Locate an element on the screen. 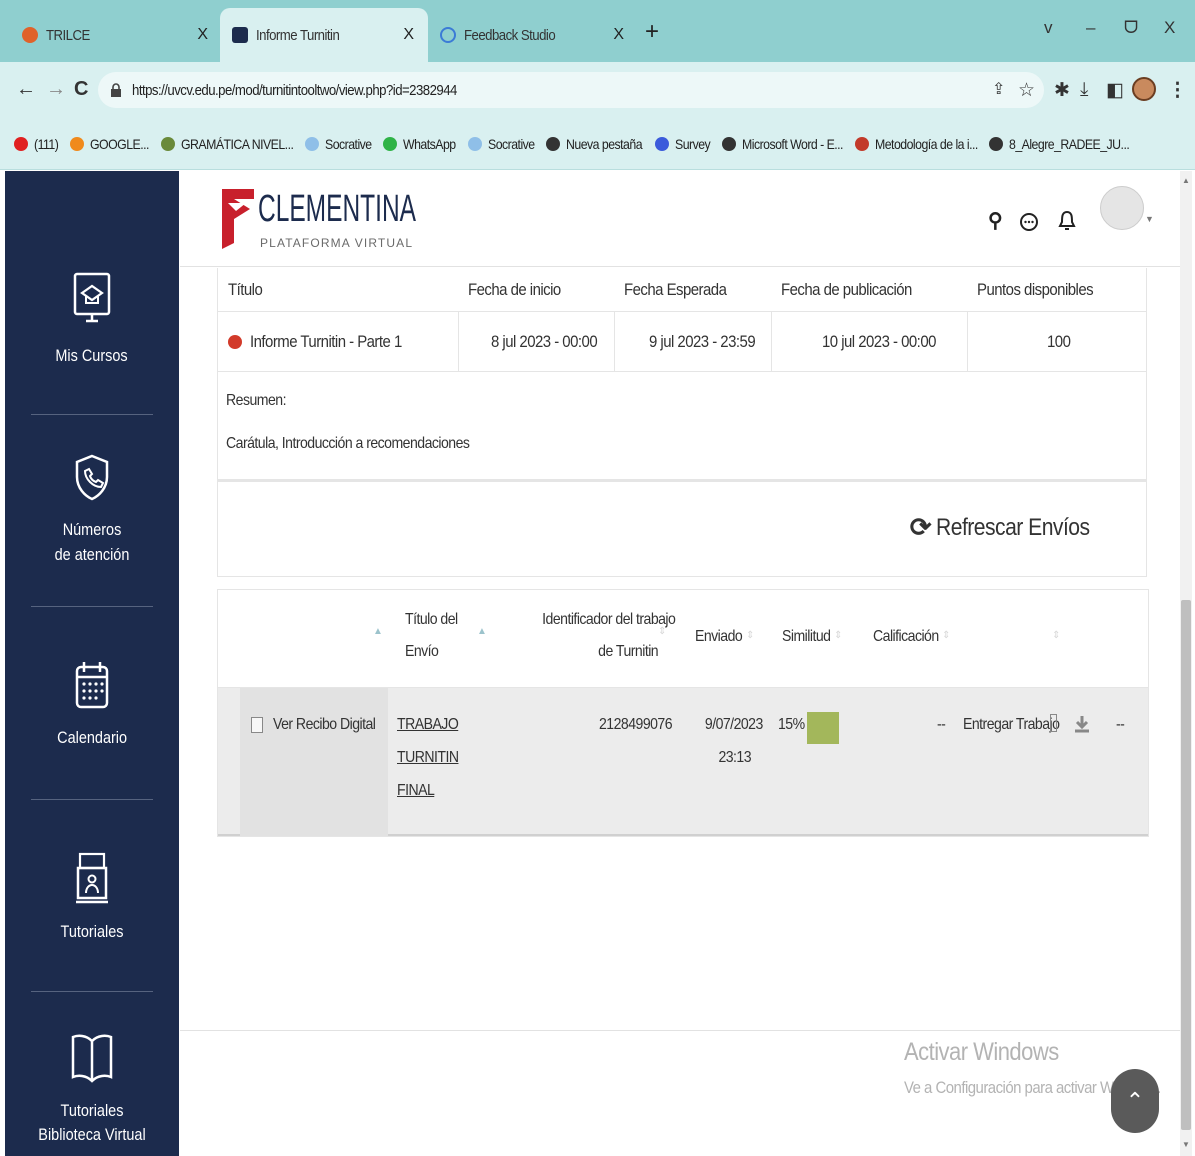 Image resolution: width=1195 pixels, height=1156 pixels. sidebar-item-numeros-de-atencion: Números de atención is located at coordinates (92, 510).